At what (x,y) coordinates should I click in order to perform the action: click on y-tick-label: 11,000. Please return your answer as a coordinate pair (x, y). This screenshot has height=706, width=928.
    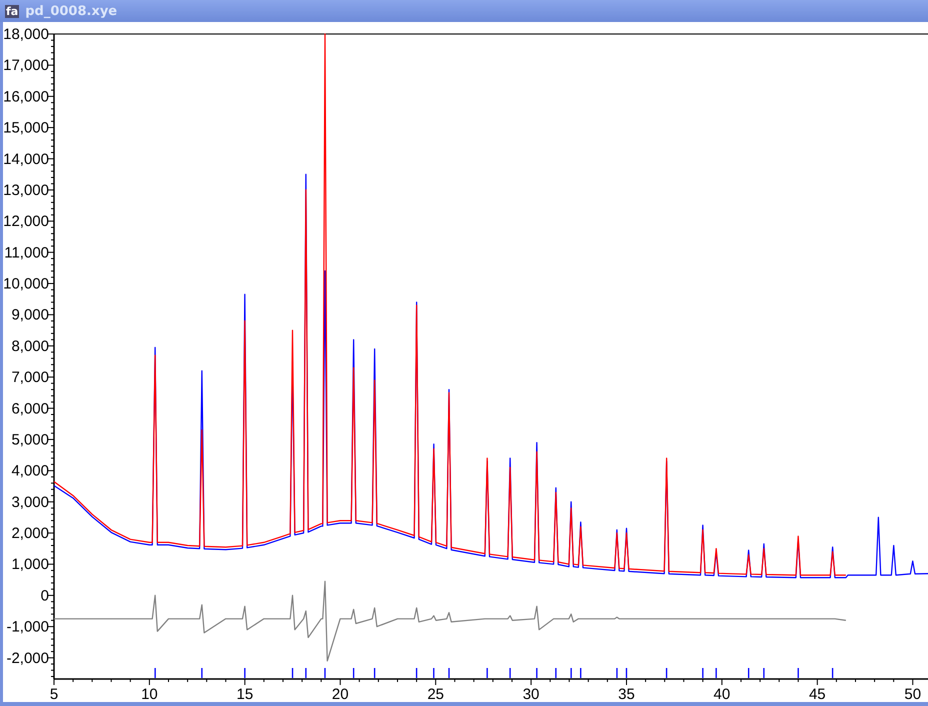
    Looking at the image, I should click on (26, 253).